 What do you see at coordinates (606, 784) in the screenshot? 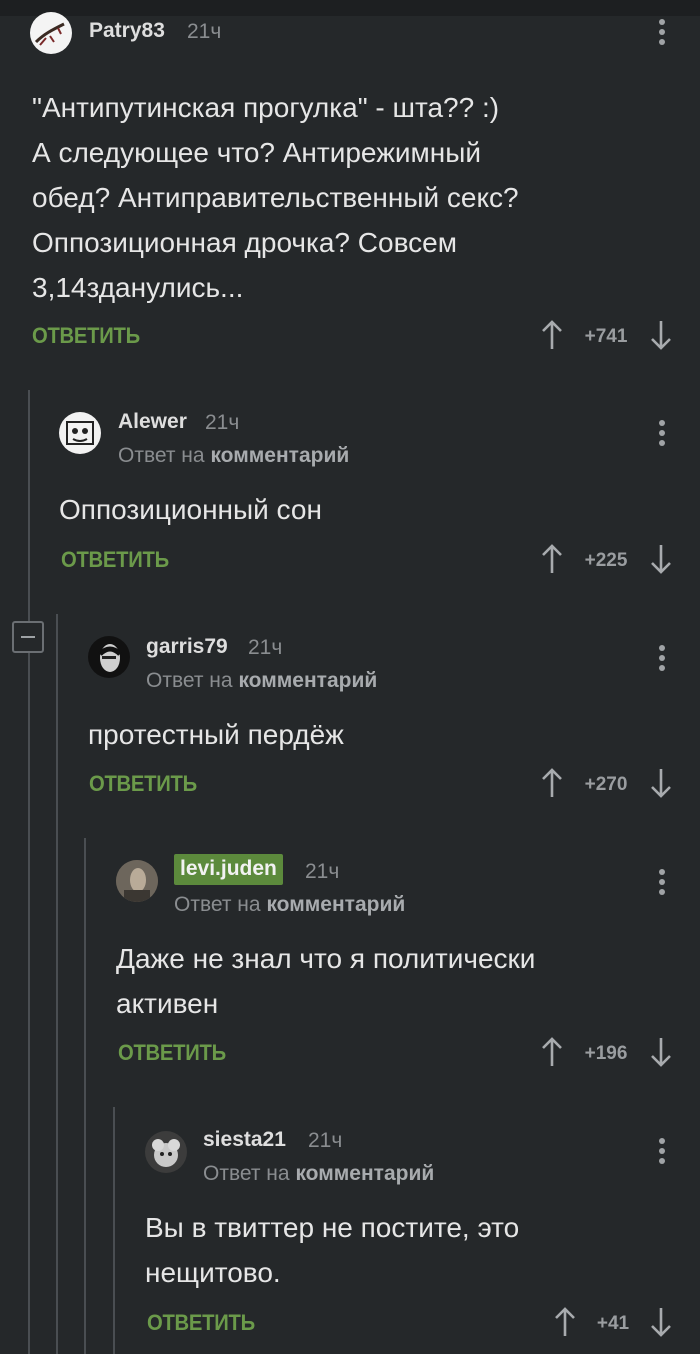
I see `vote-score: +270` at bounding box center [606, 784].